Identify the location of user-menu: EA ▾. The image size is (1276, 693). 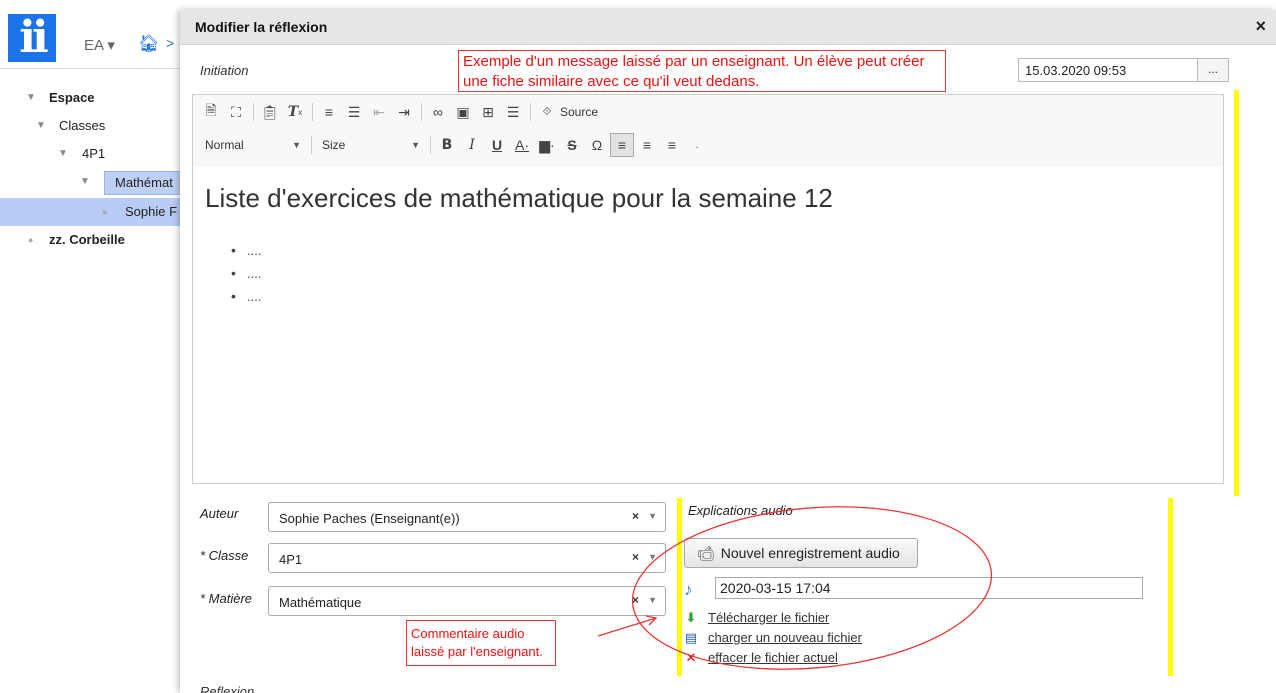
(99, 45).